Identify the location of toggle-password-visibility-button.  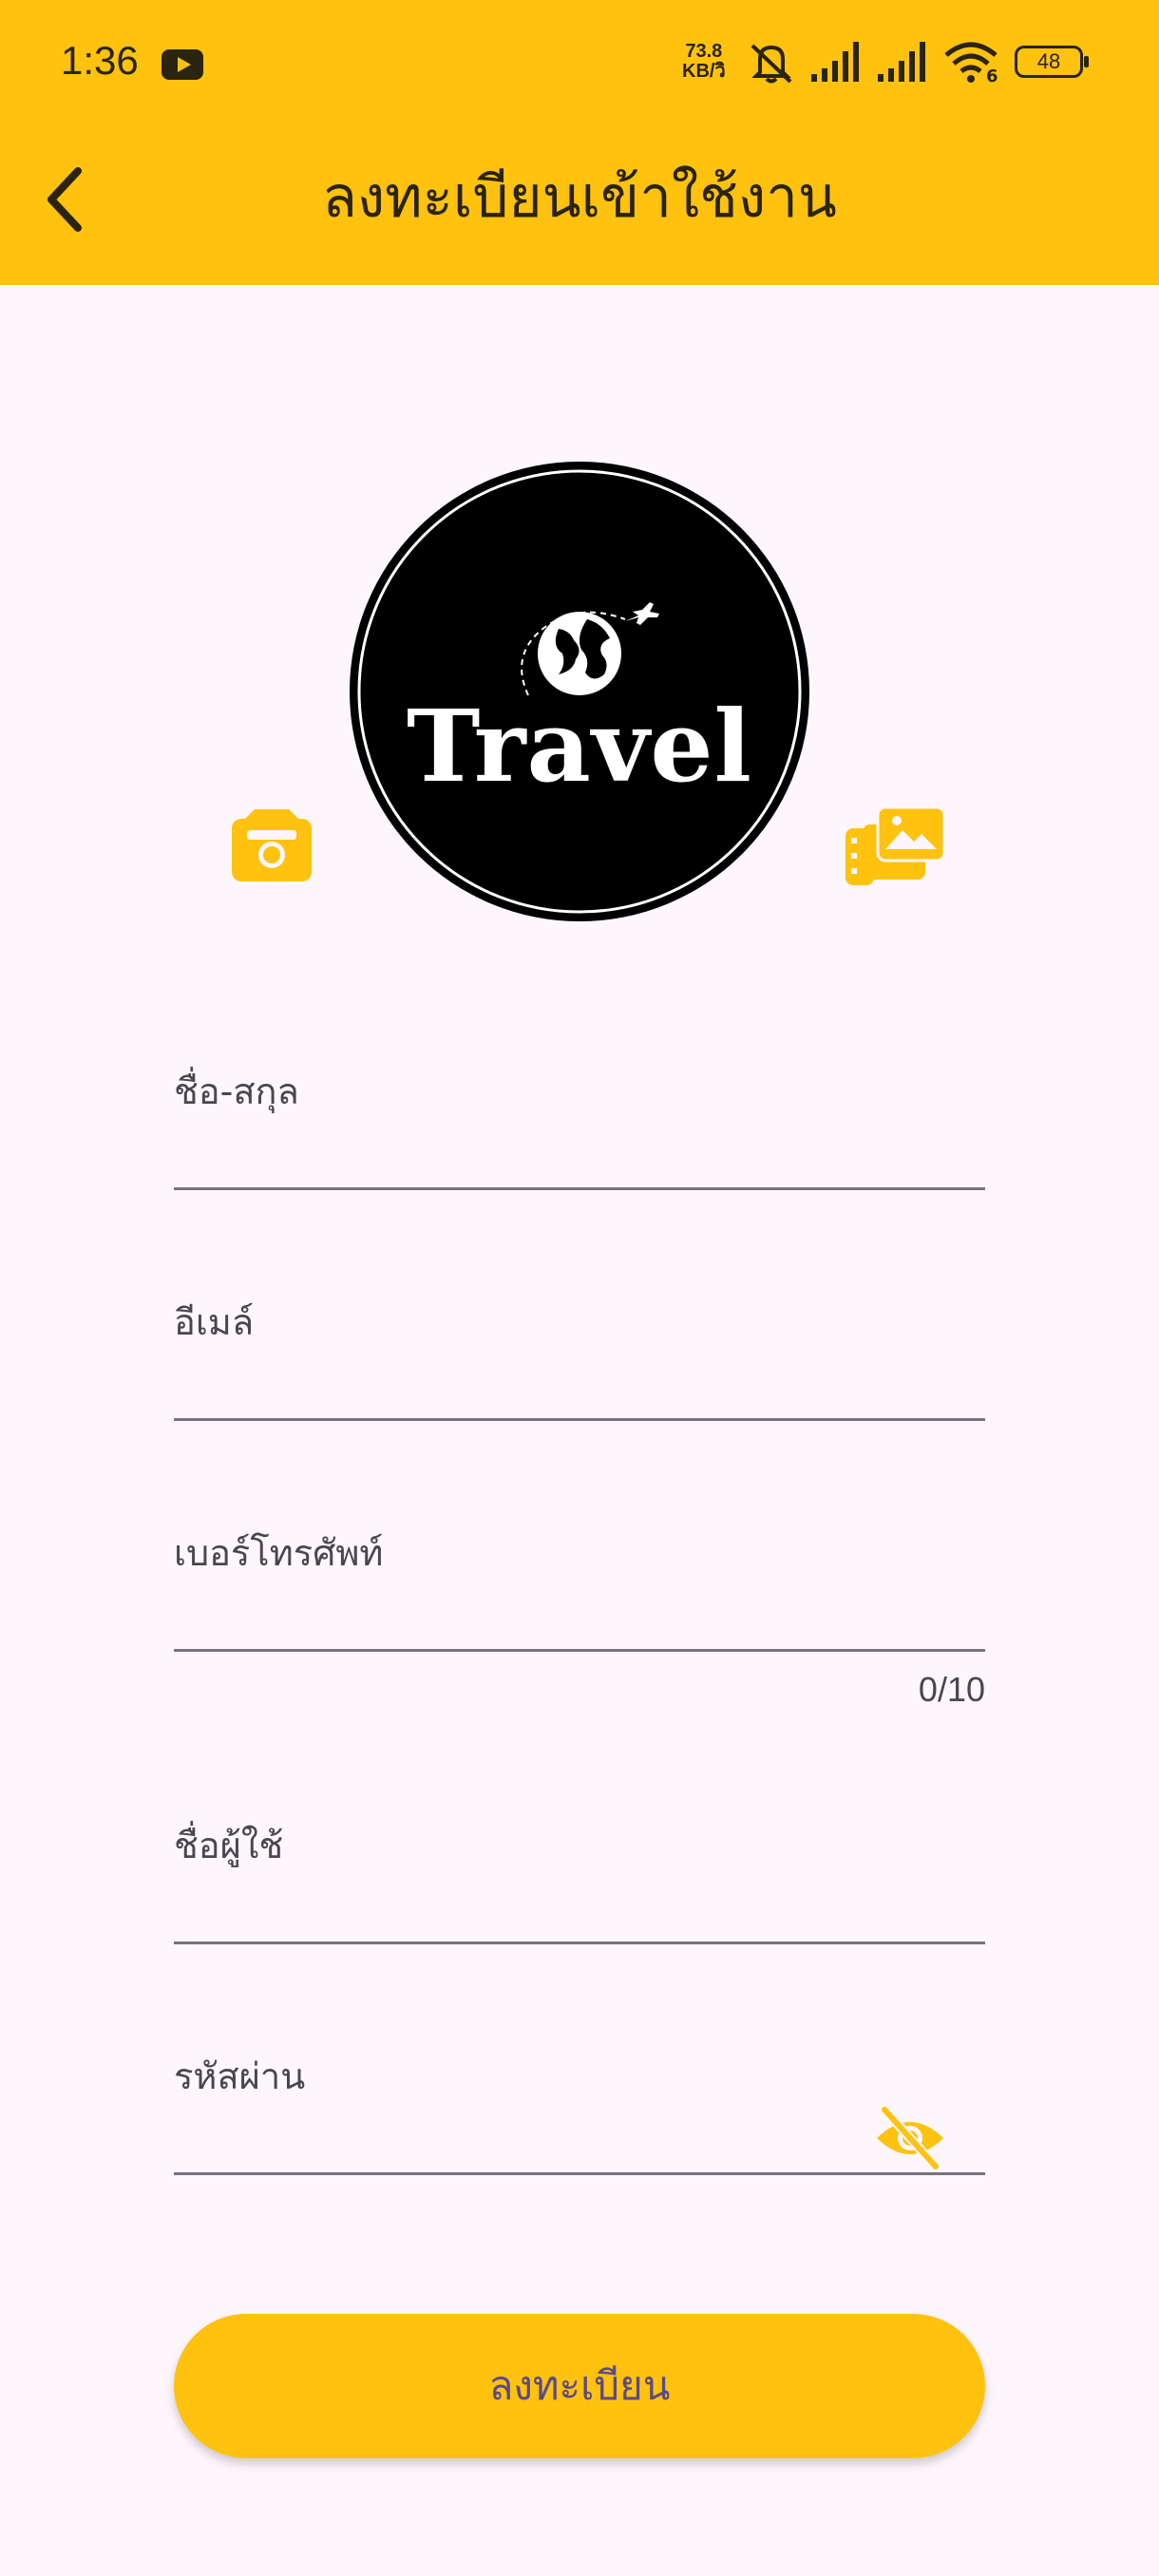
(910, 2137).